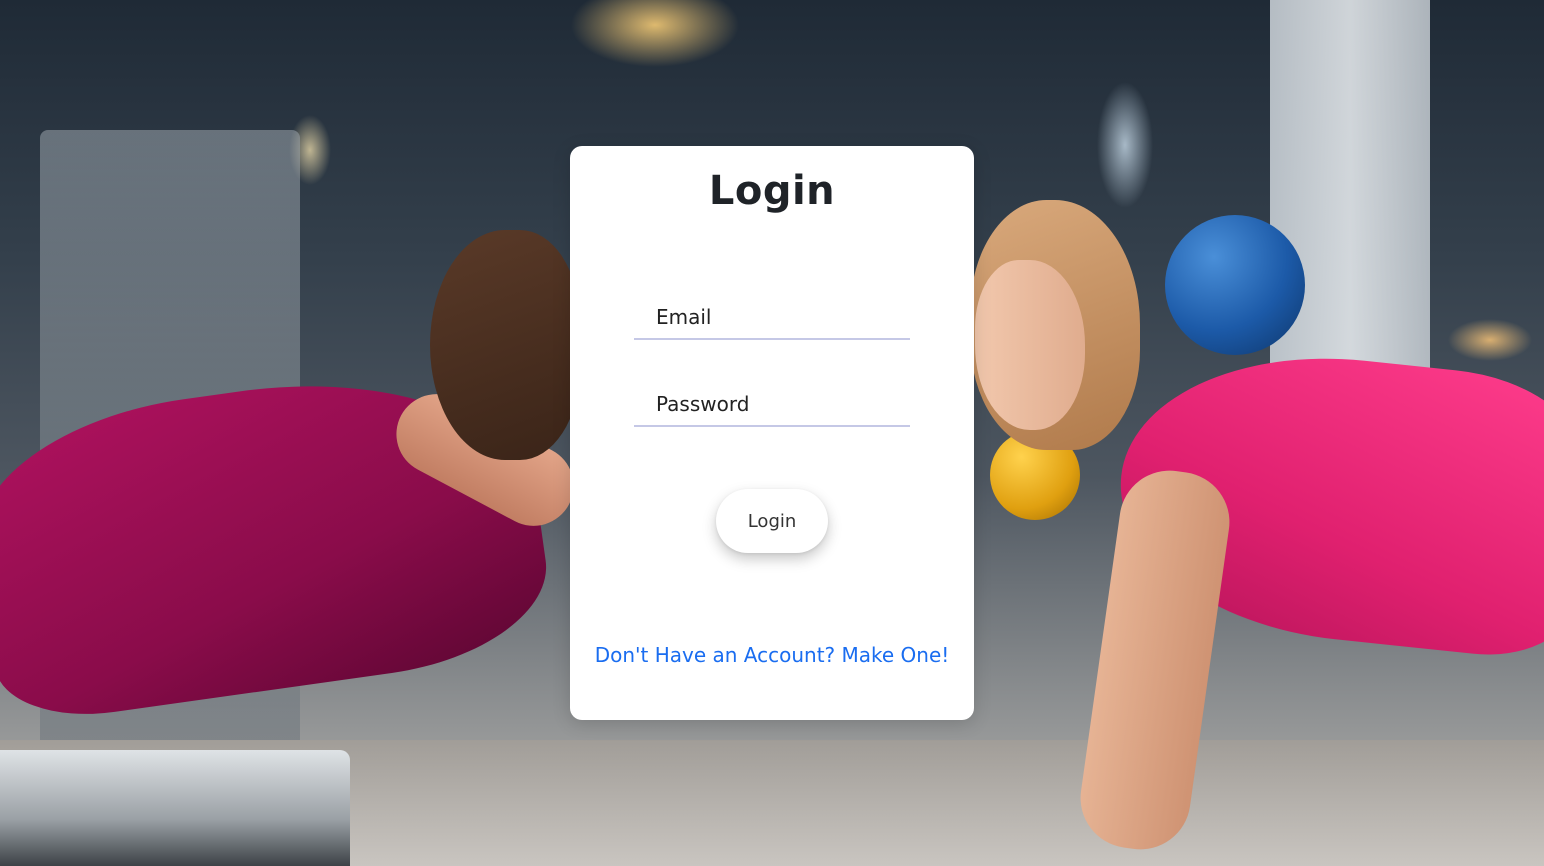 Image resolution: width=1544 pixels, height=866 pixels. Describe the element at coordinates (505, 345) in the screenshot. I see `person-left-head` at that location.